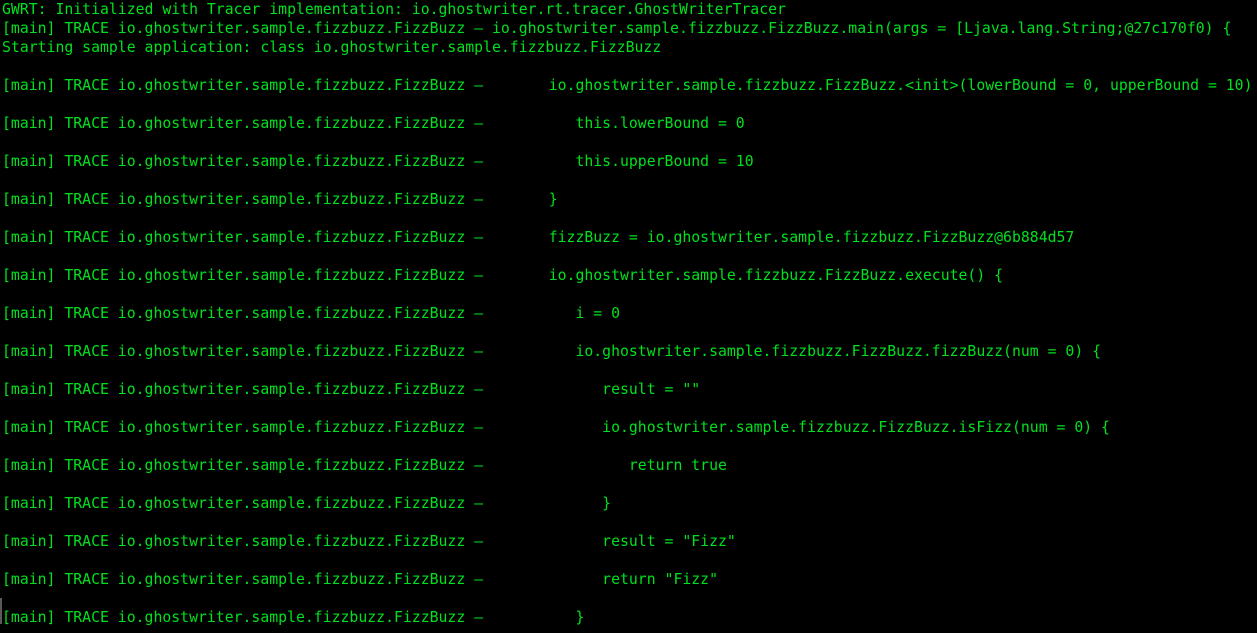  Describe the element at coordinates (620, 579) in the screenshot. I see `trace-message: return "Fizz"` at that location.